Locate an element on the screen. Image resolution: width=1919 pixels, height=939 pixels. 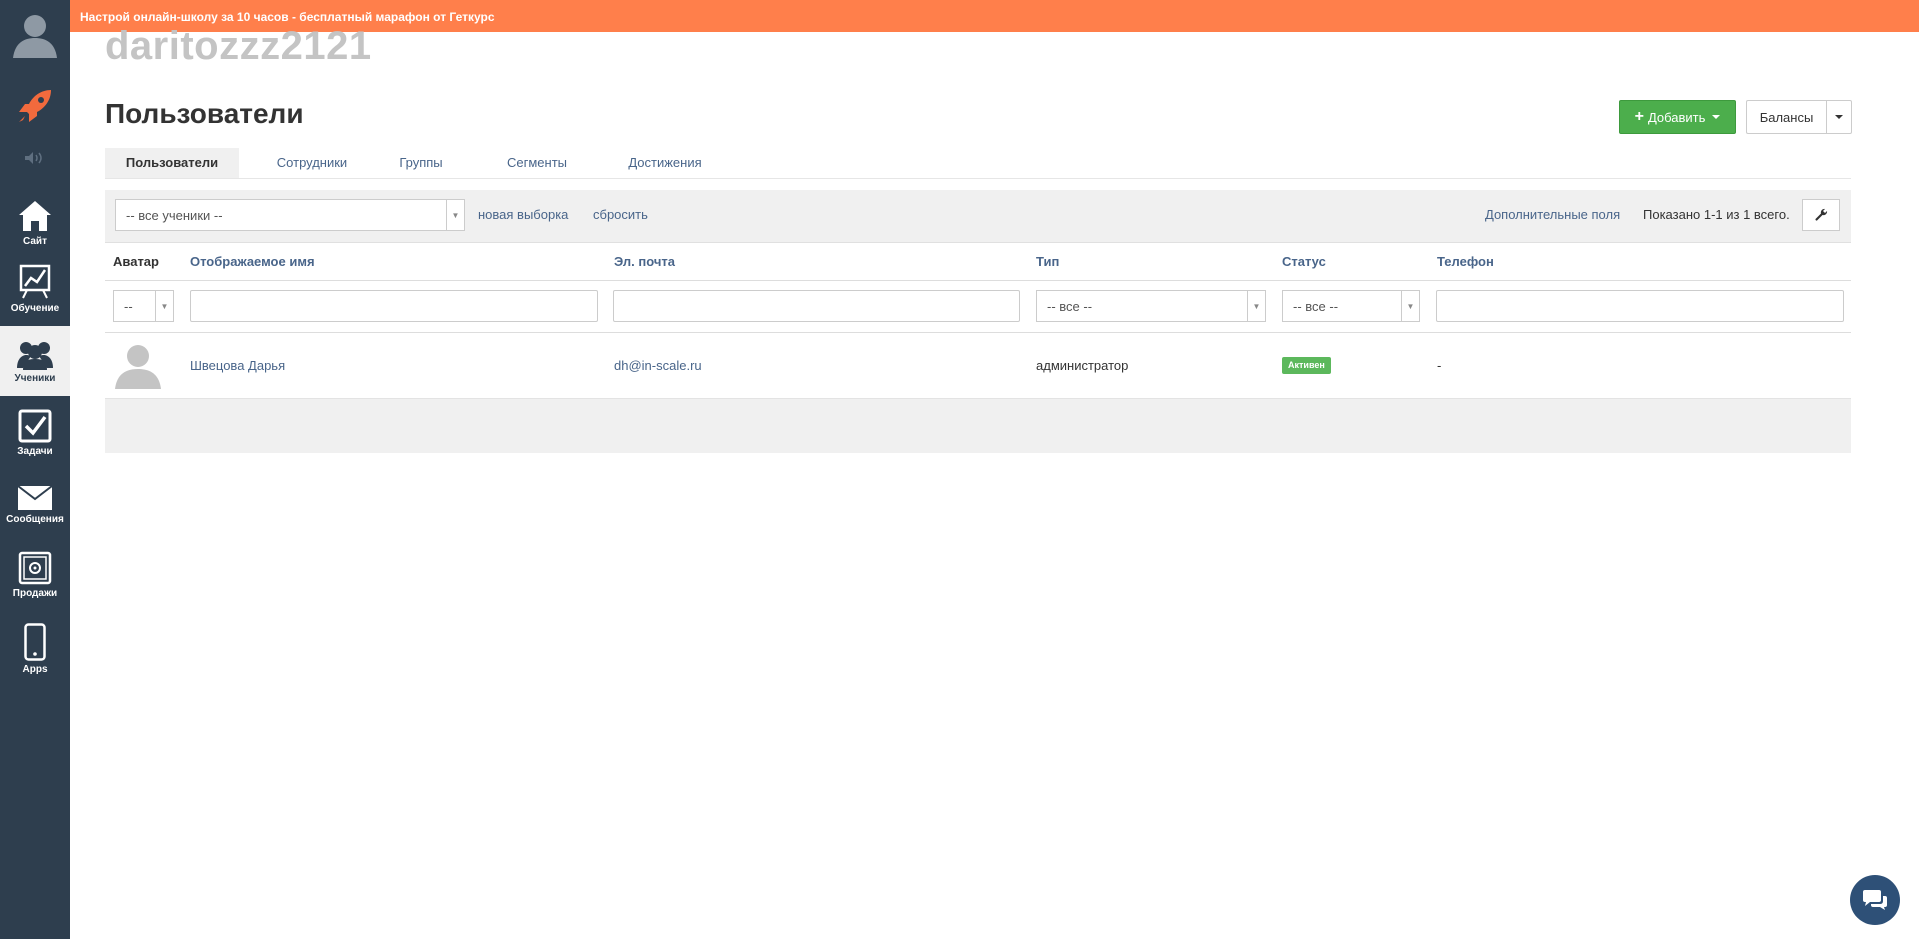
column-header-avatar: Аватар is located at coordinates (136, 261).